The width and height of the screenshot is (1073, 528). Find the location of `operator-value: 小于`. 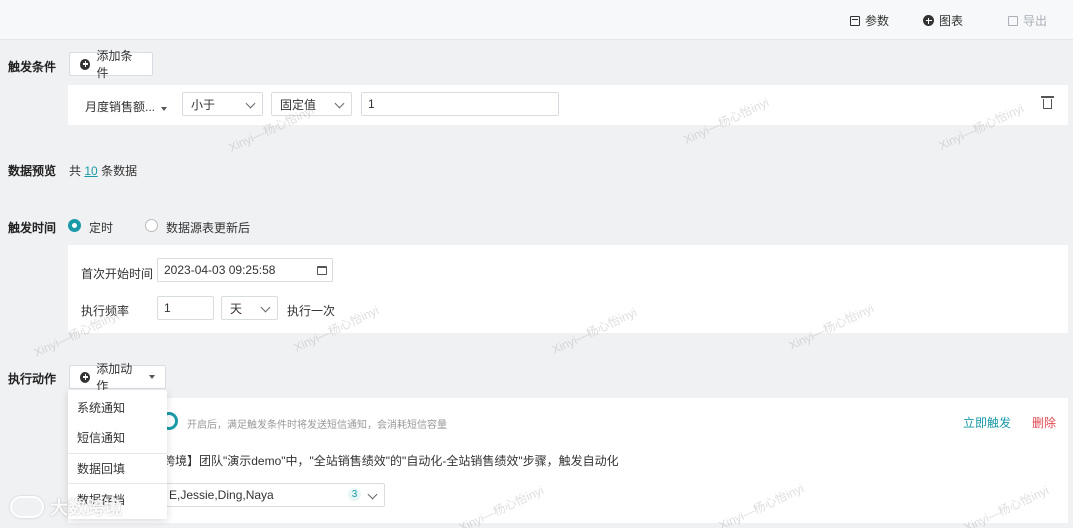

operator-value: 小于 is located at coordinates (203, 104).